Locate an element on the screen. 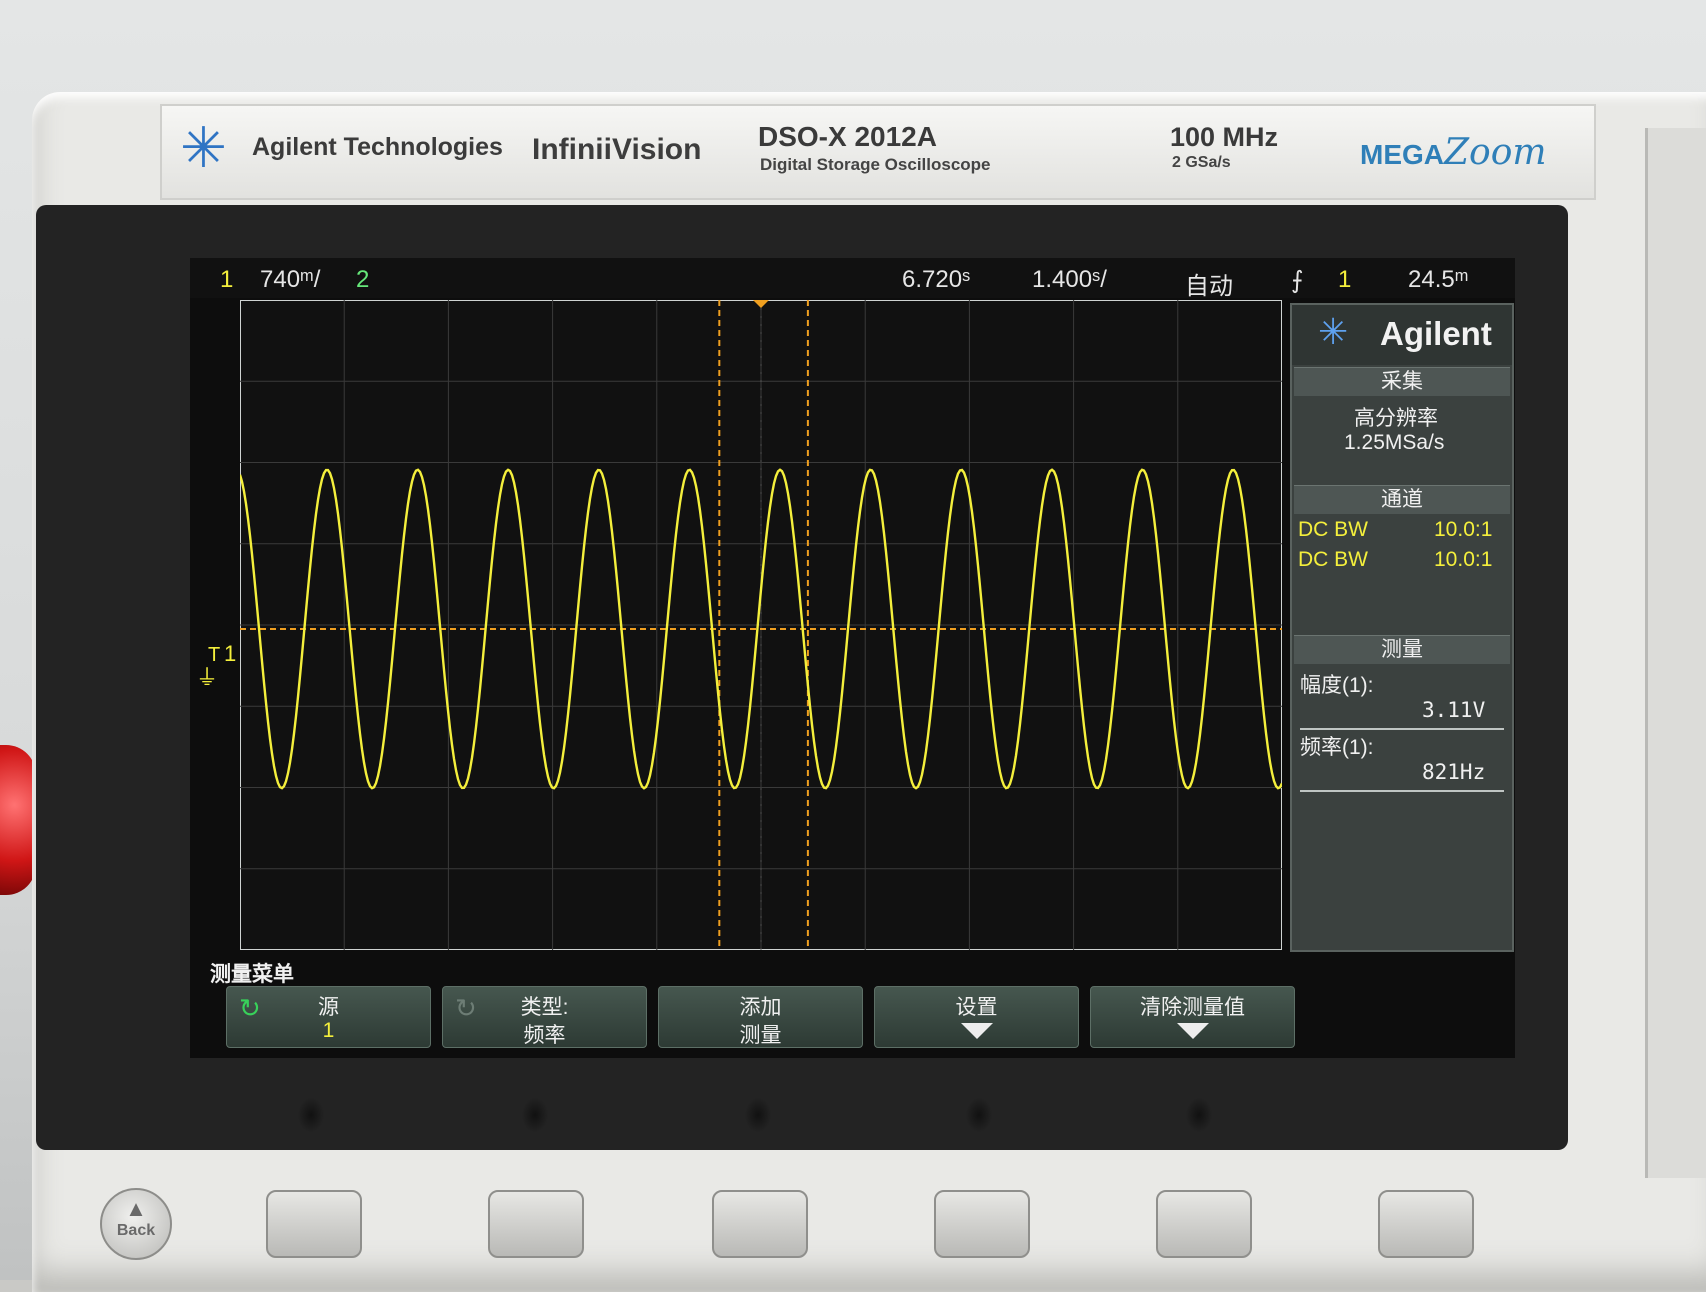 The height and width of the screenshot is (1292, 1706). side-panel-header: ✳ Agilent is located at coordinates (1402, 335).